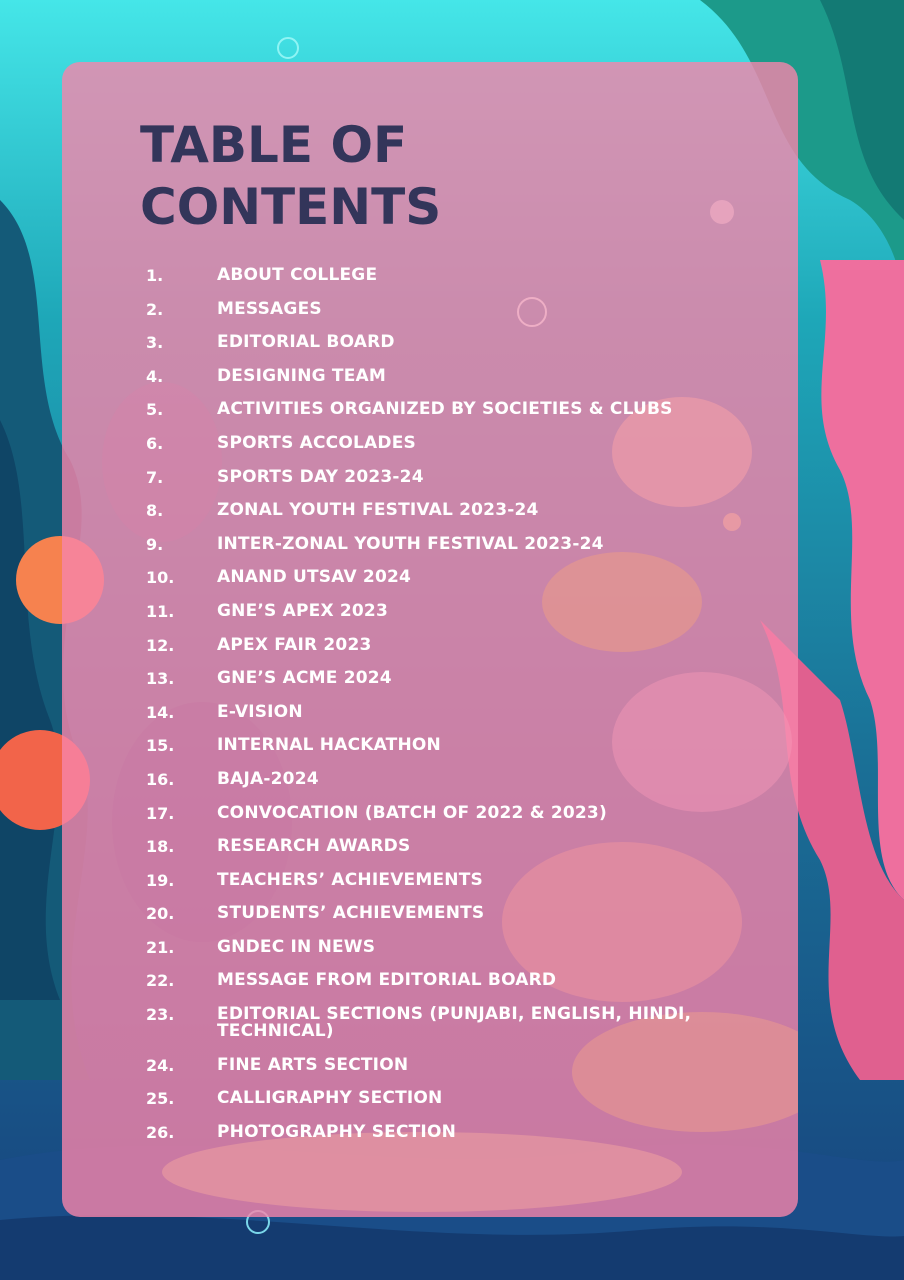  I want to click on toc-item-label: EDITORIAL BOARD, so click(306, 342).